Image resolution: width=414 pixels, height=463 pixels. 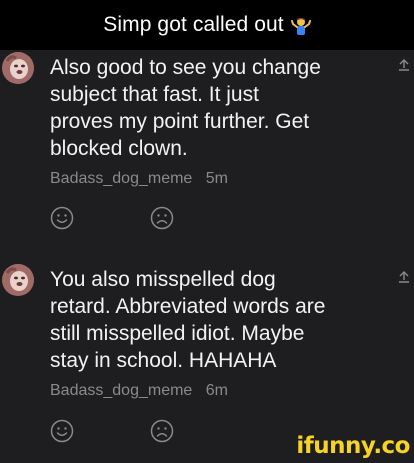 I want to click on comment-time: 5m, so click(x=216, y=178).